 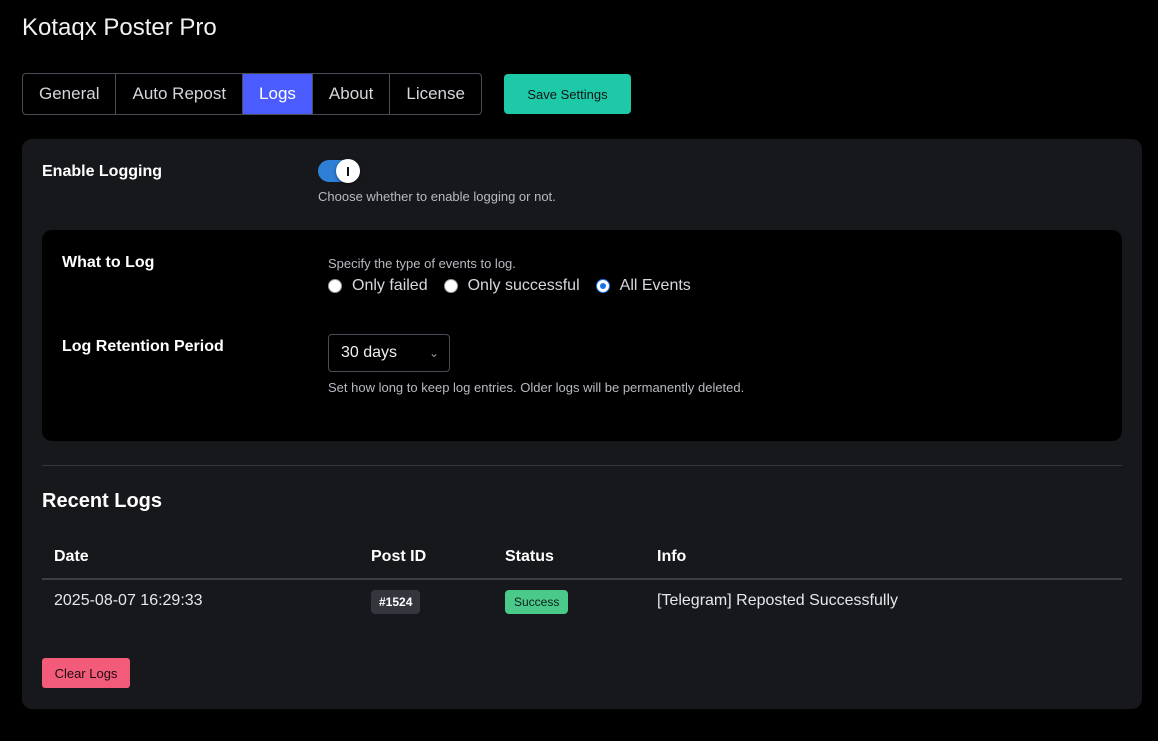 What do you see at coordinates (777, 600) in the screenshot?
I see `log-info: [Telegram] Reposted Successfully` at bounding box center [777, 600].